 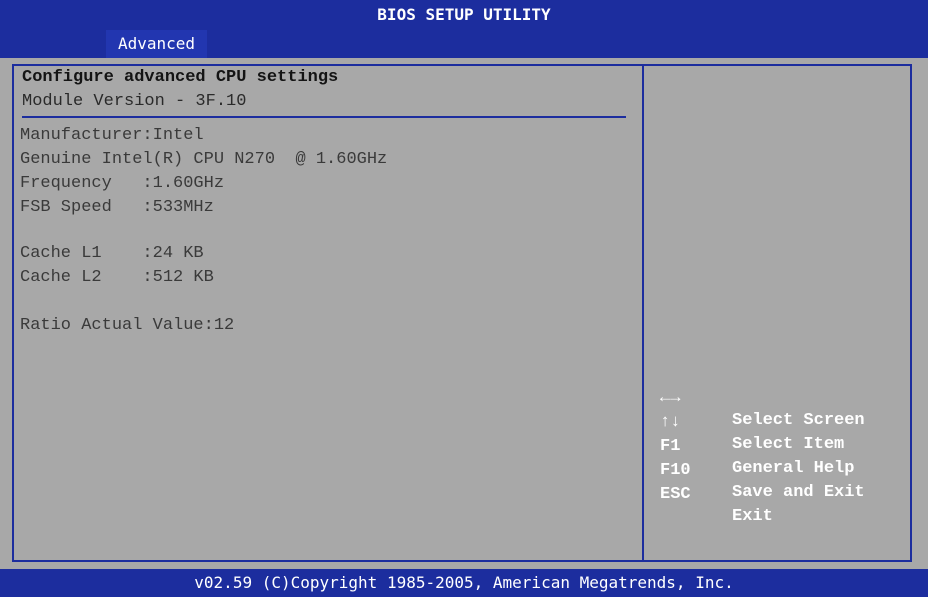 I want to click on heading-rule, so click(x=324, y=117).